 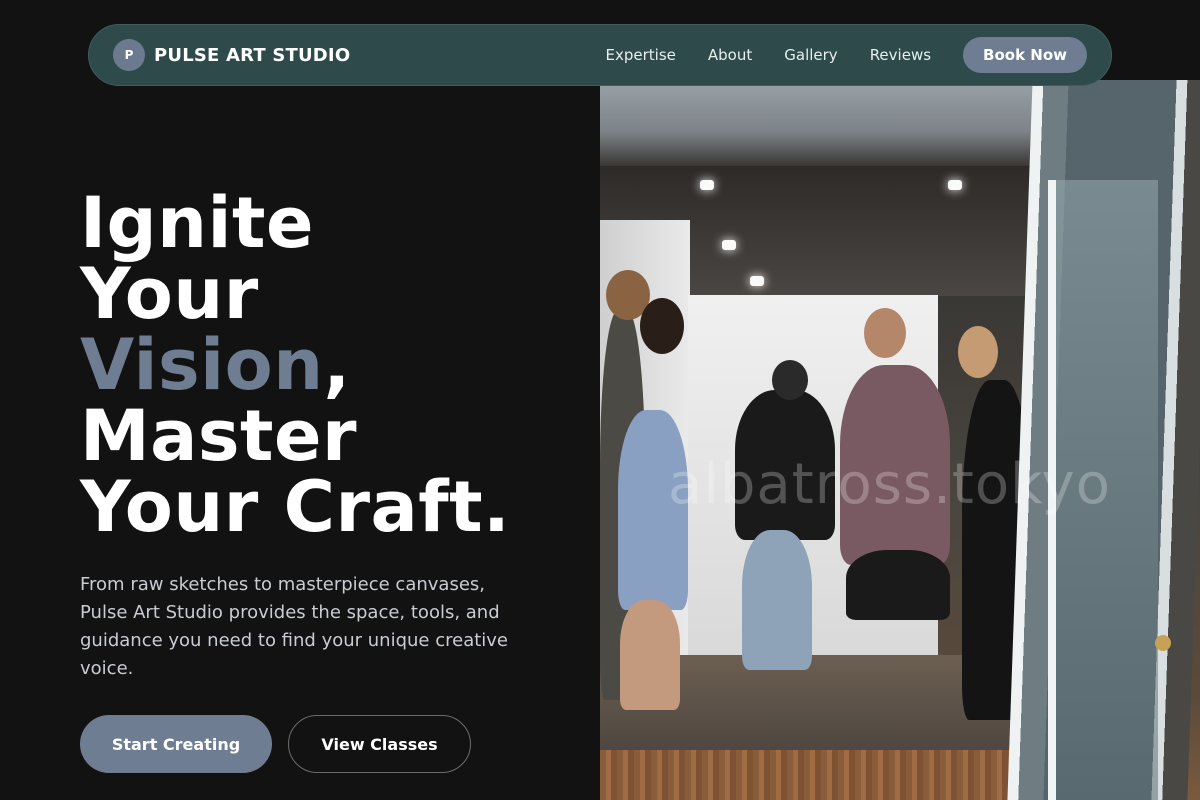 What do you see at coordinates (1163, 643) in the screenshot?
I see `door-knob` at bounding box center [1163, 643].